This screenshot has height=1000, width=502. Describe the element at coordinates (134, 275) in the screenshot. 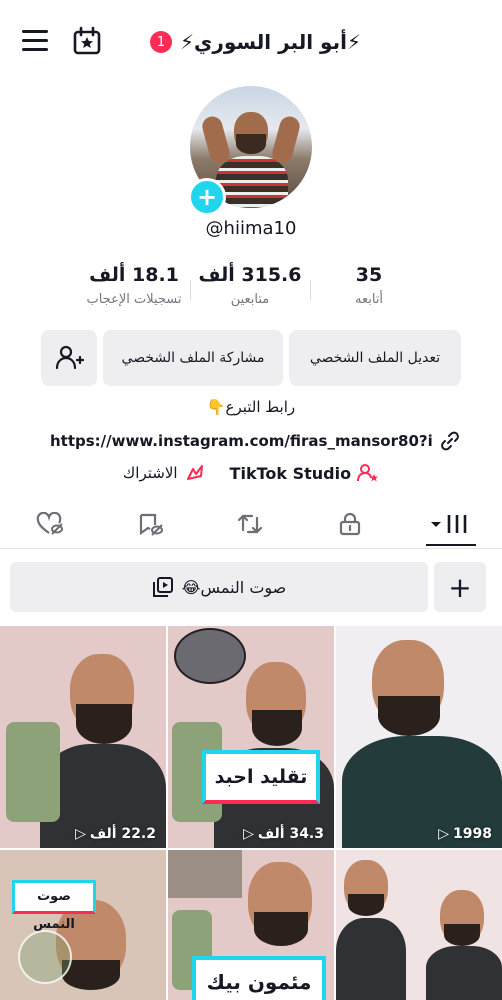

I see `likes-count: 18.1 ألف` at that location.